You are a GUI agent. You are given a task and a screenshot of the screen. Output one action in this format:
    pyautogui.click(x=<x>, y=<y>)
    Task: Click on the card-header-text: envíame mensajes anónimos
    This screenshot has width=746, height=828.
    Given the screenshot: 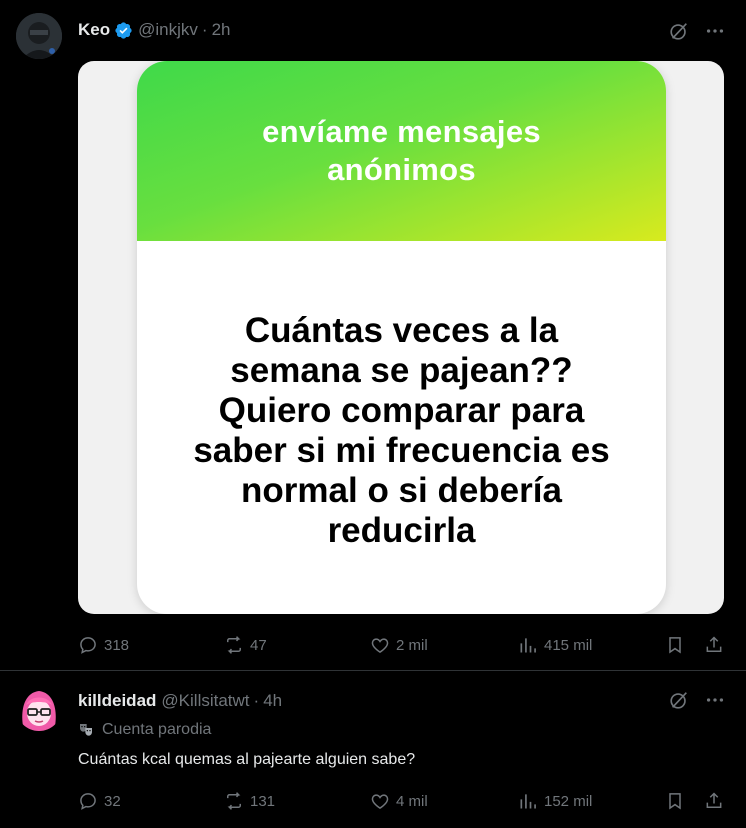 What is the action you would take?
    pyautogui.click(x=401, y=150)
    